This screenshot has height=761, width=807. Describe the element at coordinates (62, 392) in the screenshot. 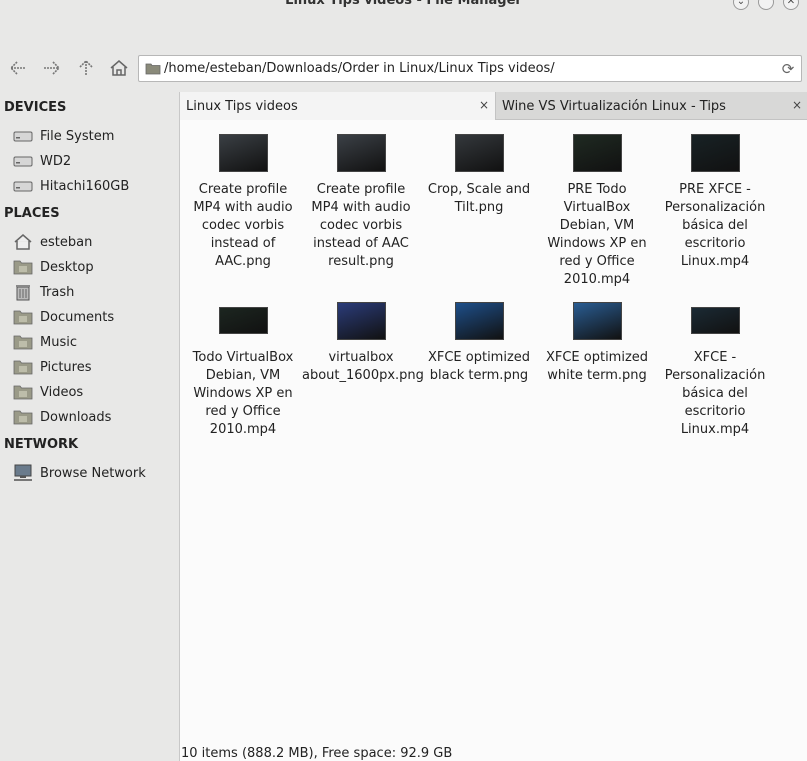

I see `sidebar-item-label: Videos` at that location.